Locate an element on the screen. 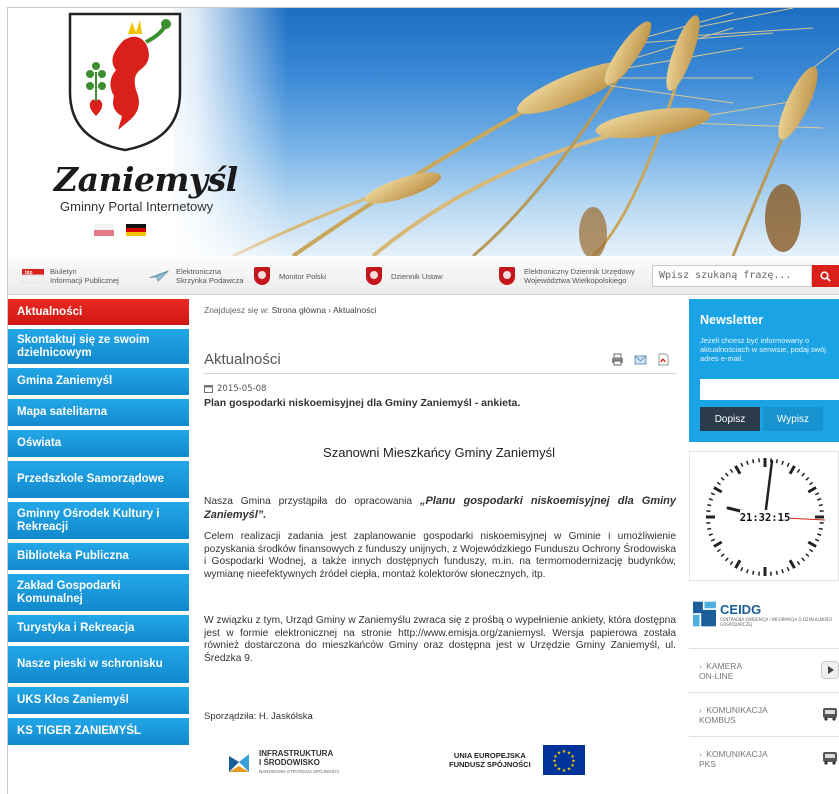 Image resolution: width=839 pixels, height=794 pixels. right-link-label: KOMUNIKACJA KOMBUS is located at coordinates (733, 714).